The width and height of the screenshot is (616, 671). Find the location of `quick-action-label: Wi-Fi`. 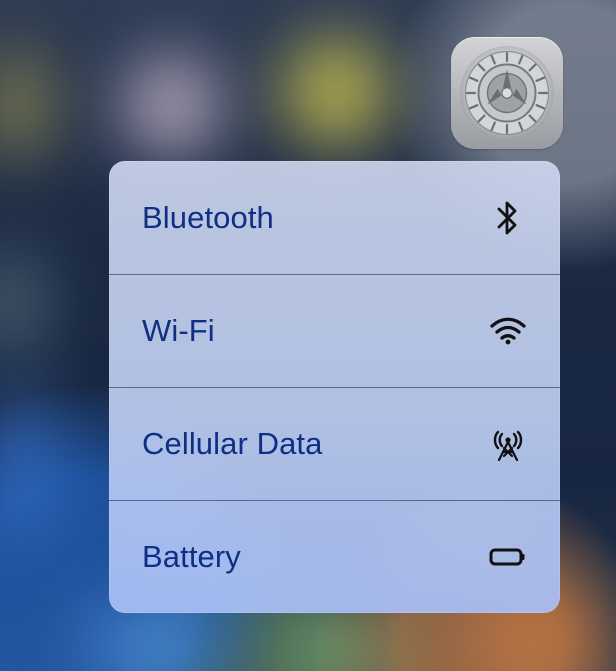

quick-action-label: Wi-Fi is located at coordinates (178, 330).